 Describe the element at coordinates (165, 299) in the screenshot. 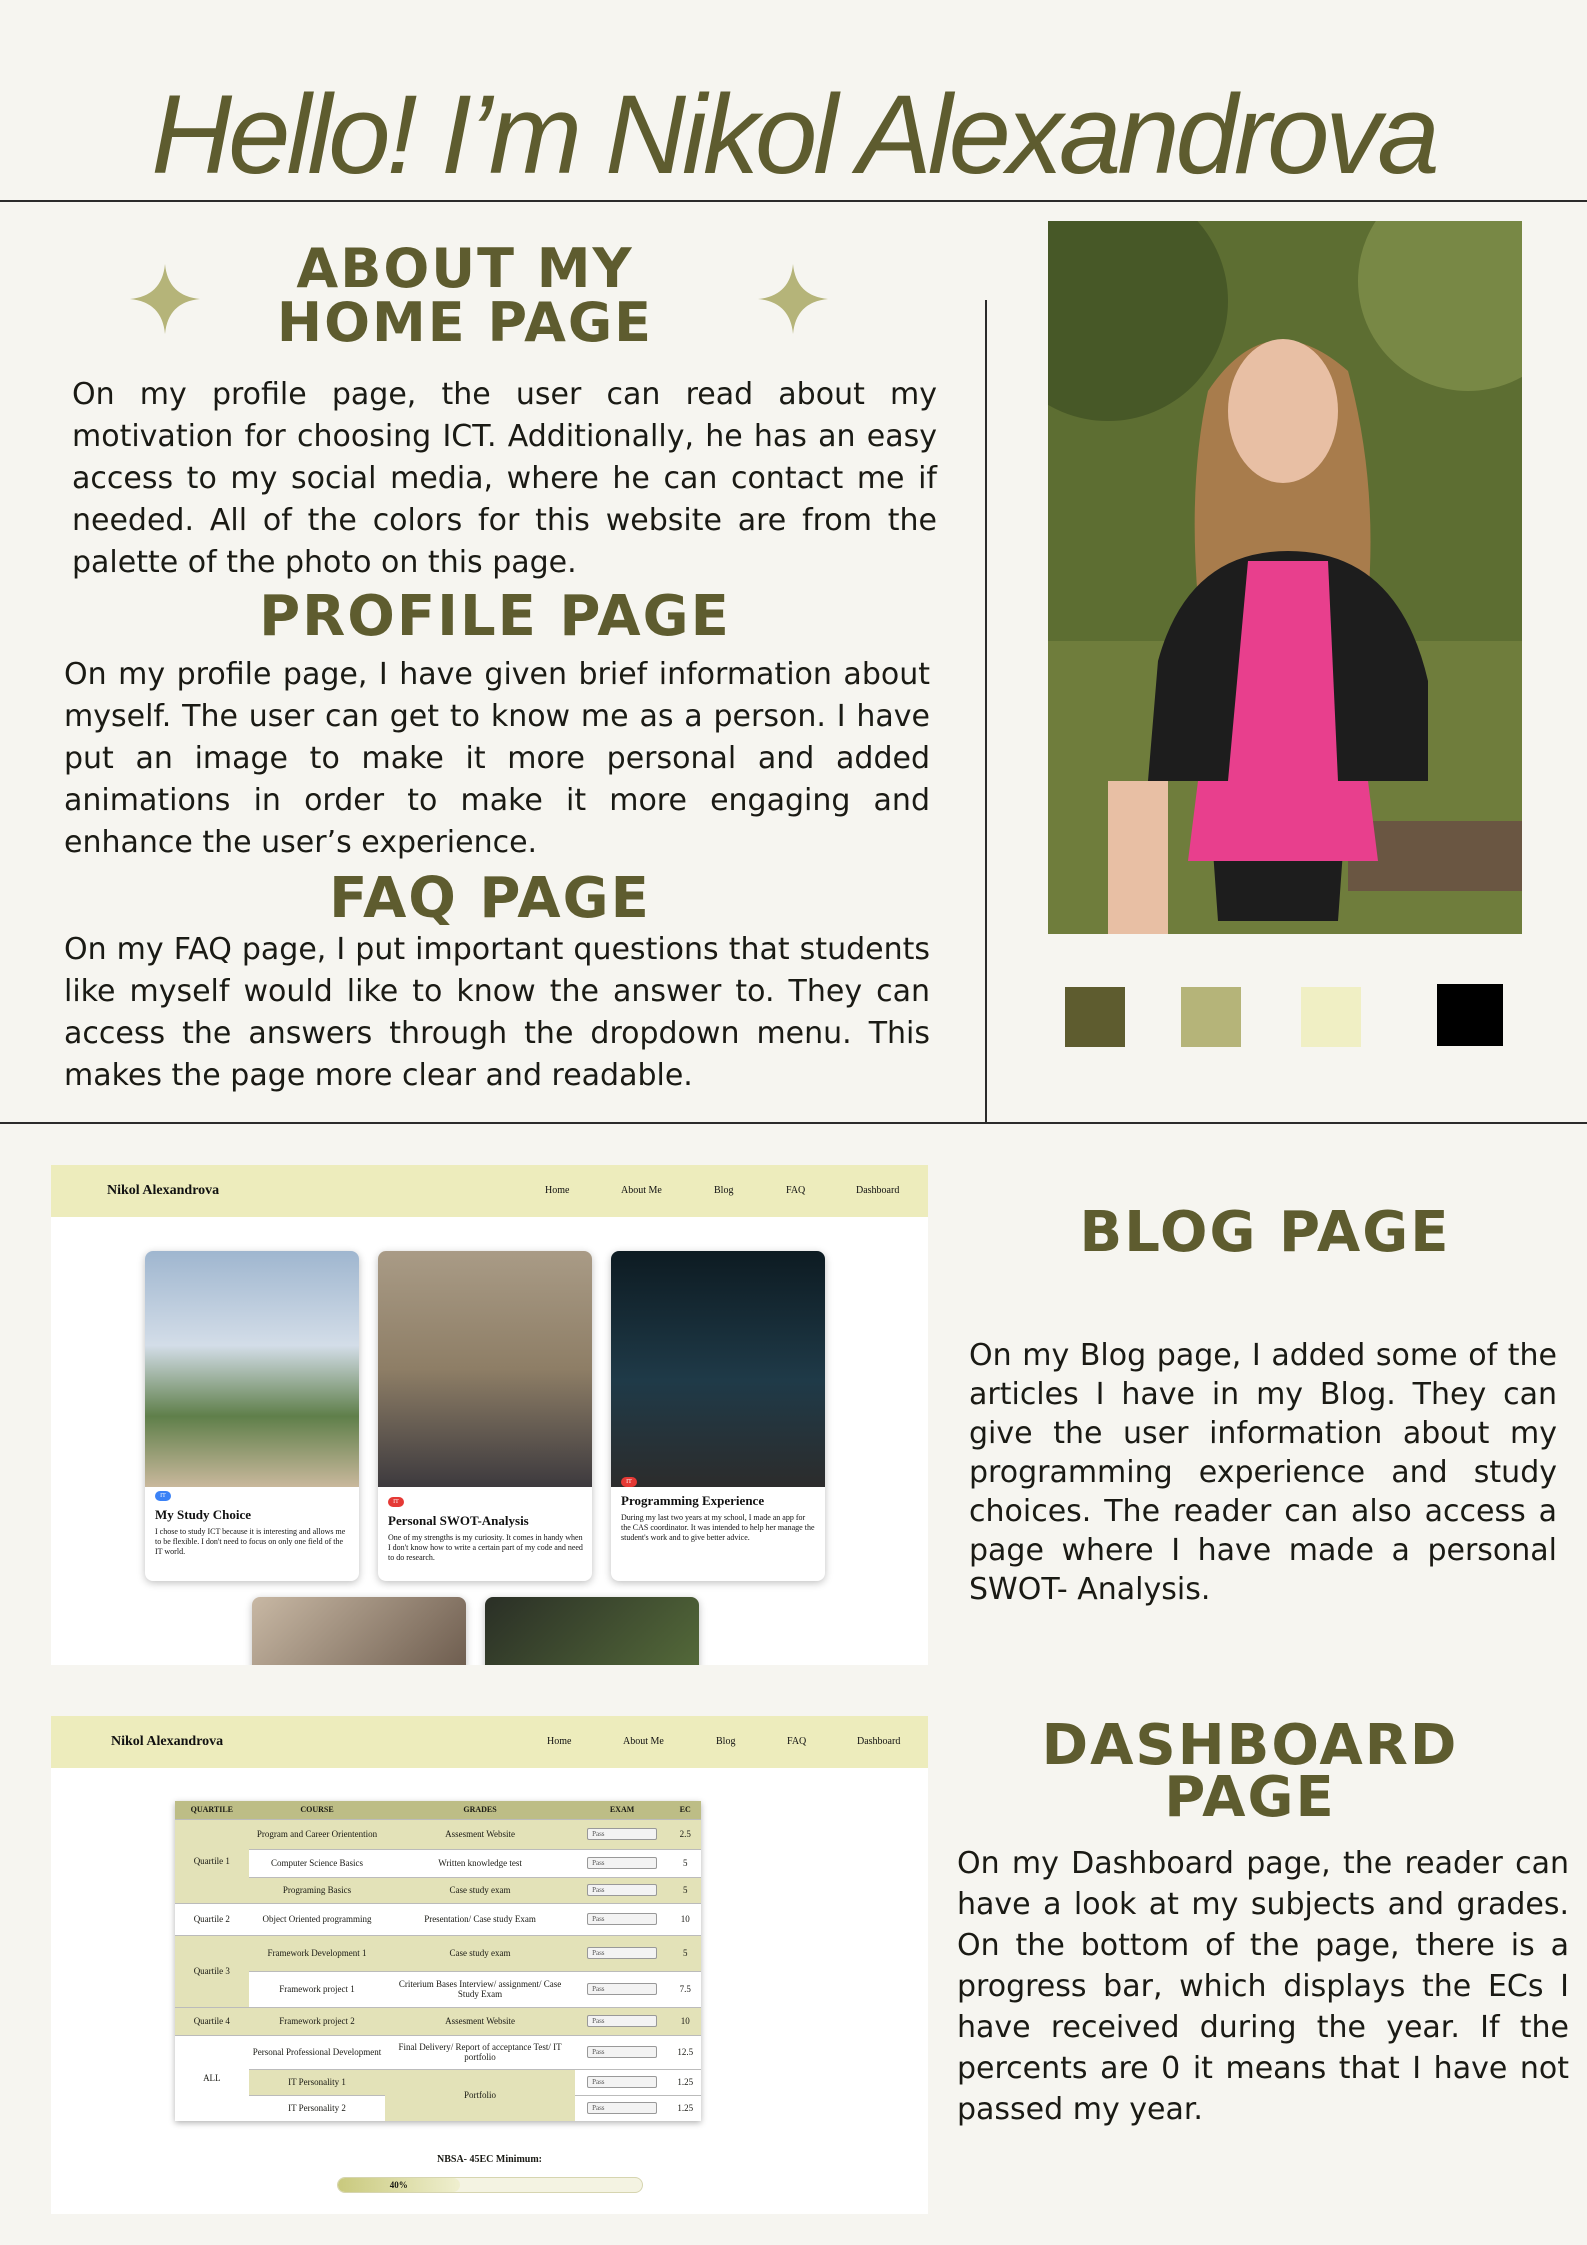

I see `sparkle-icon` at that location.